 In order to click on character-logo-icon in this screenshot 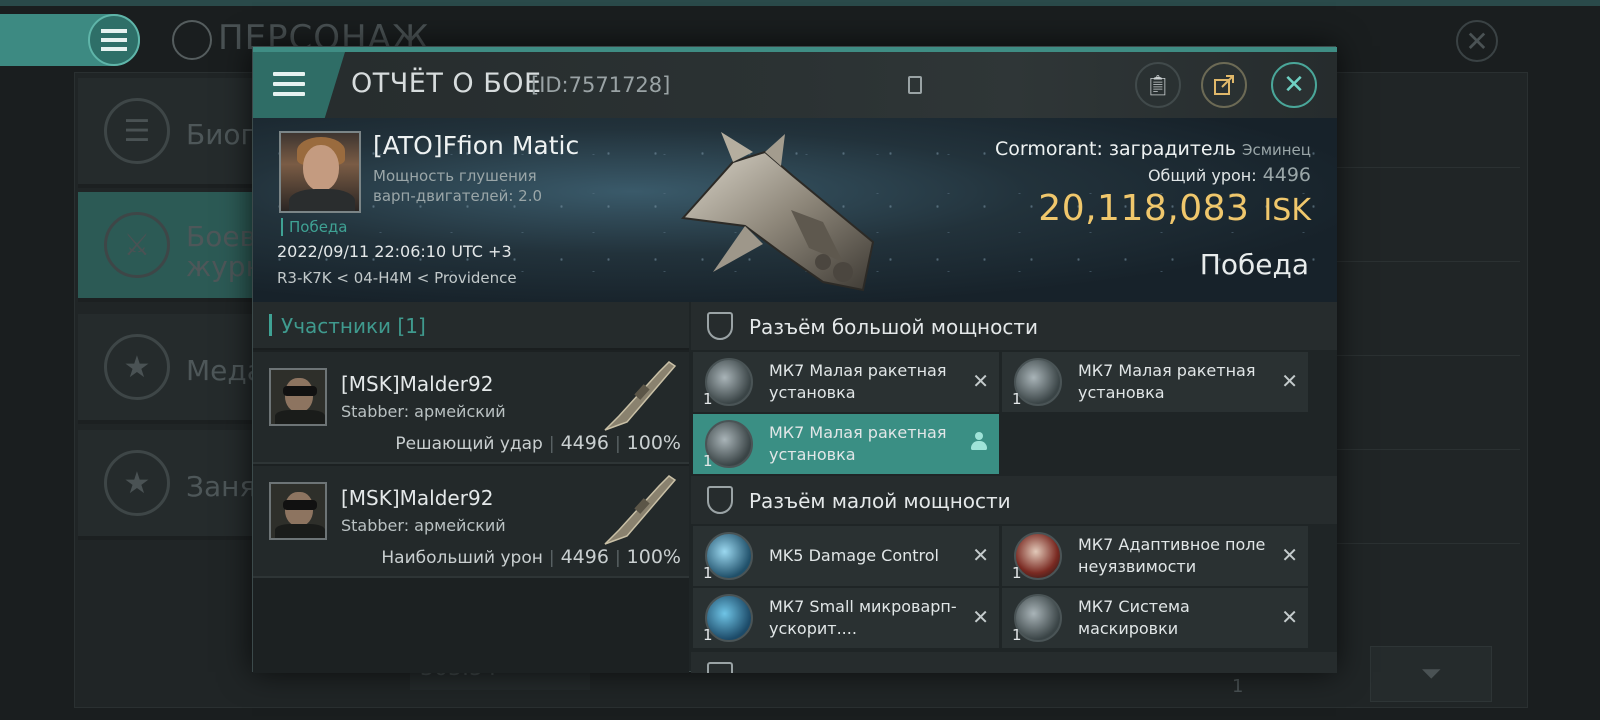, I will do `click(192, 40)`.